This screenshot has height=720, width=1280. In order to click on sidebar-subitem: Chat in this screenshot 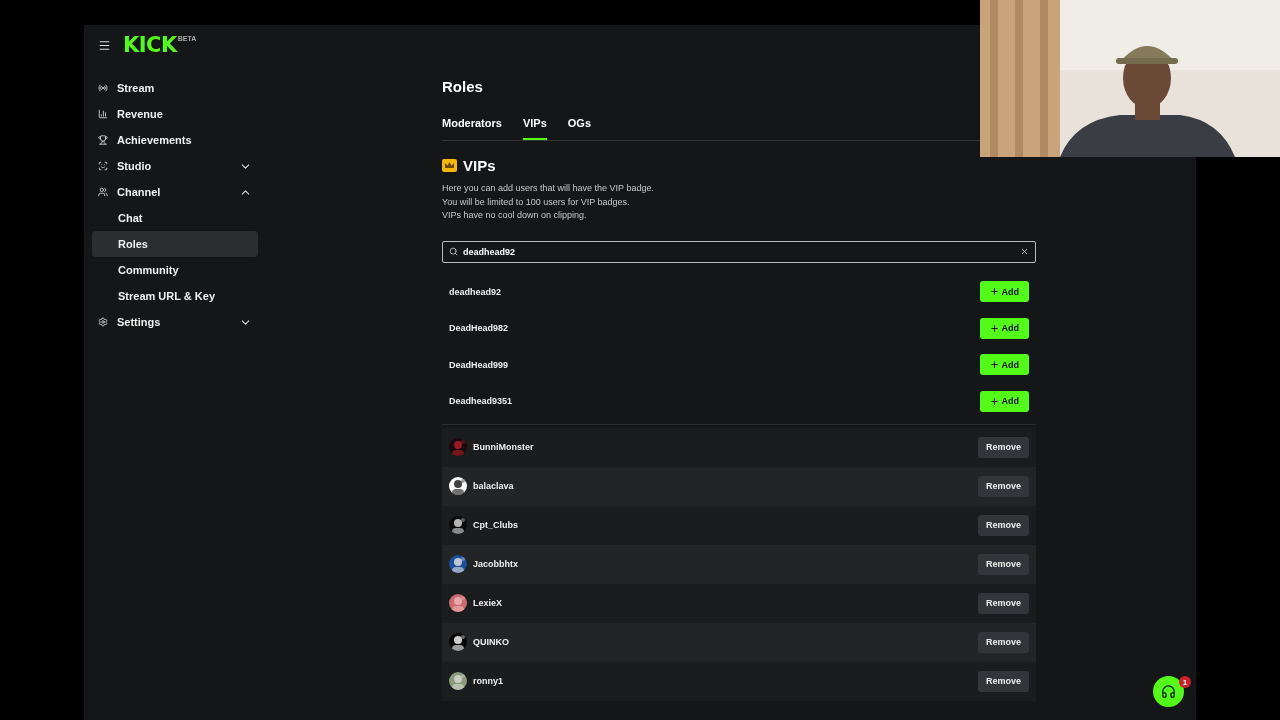, I will do `click(175, 218)`.